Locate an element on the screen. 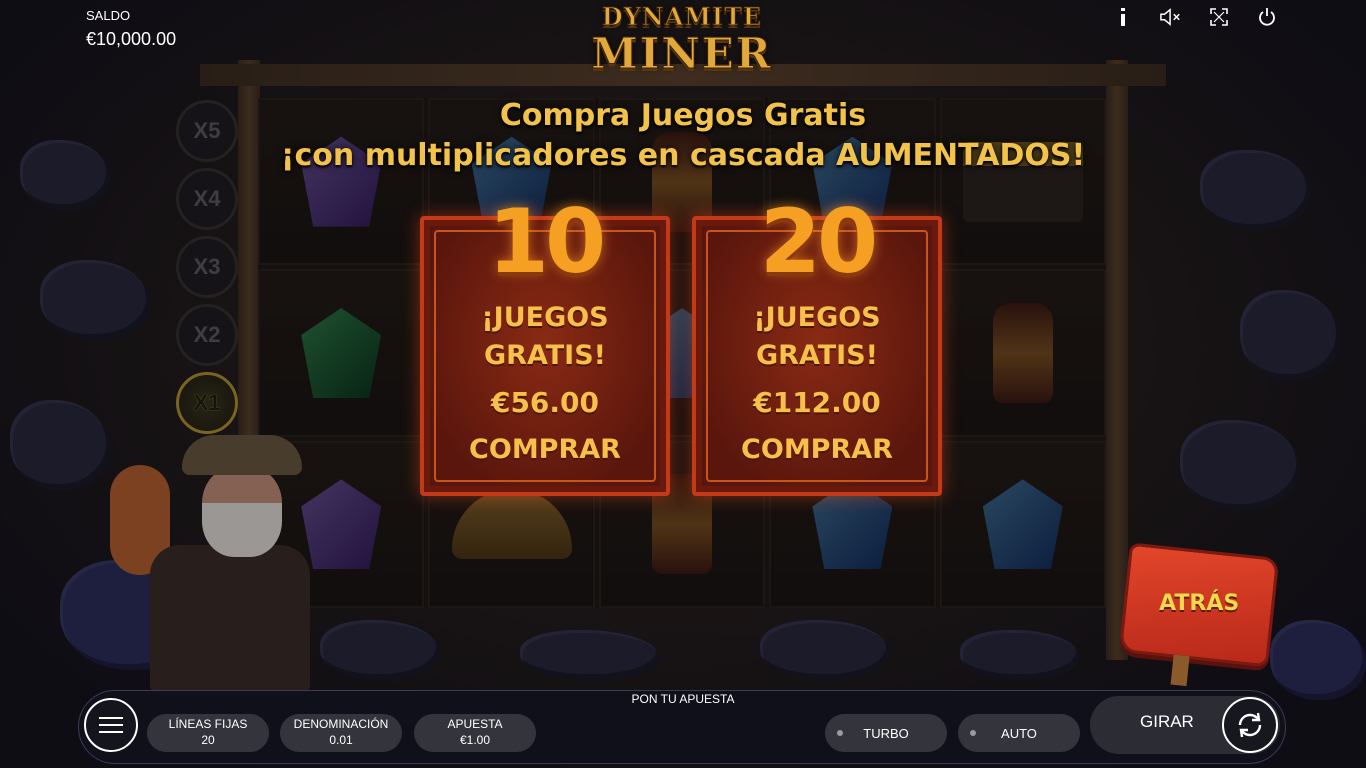 The height and width of the screenshot is (768, 1366). fixed-lines-label: LÍNEAS FIJAS is located at coordinates (208, 724).